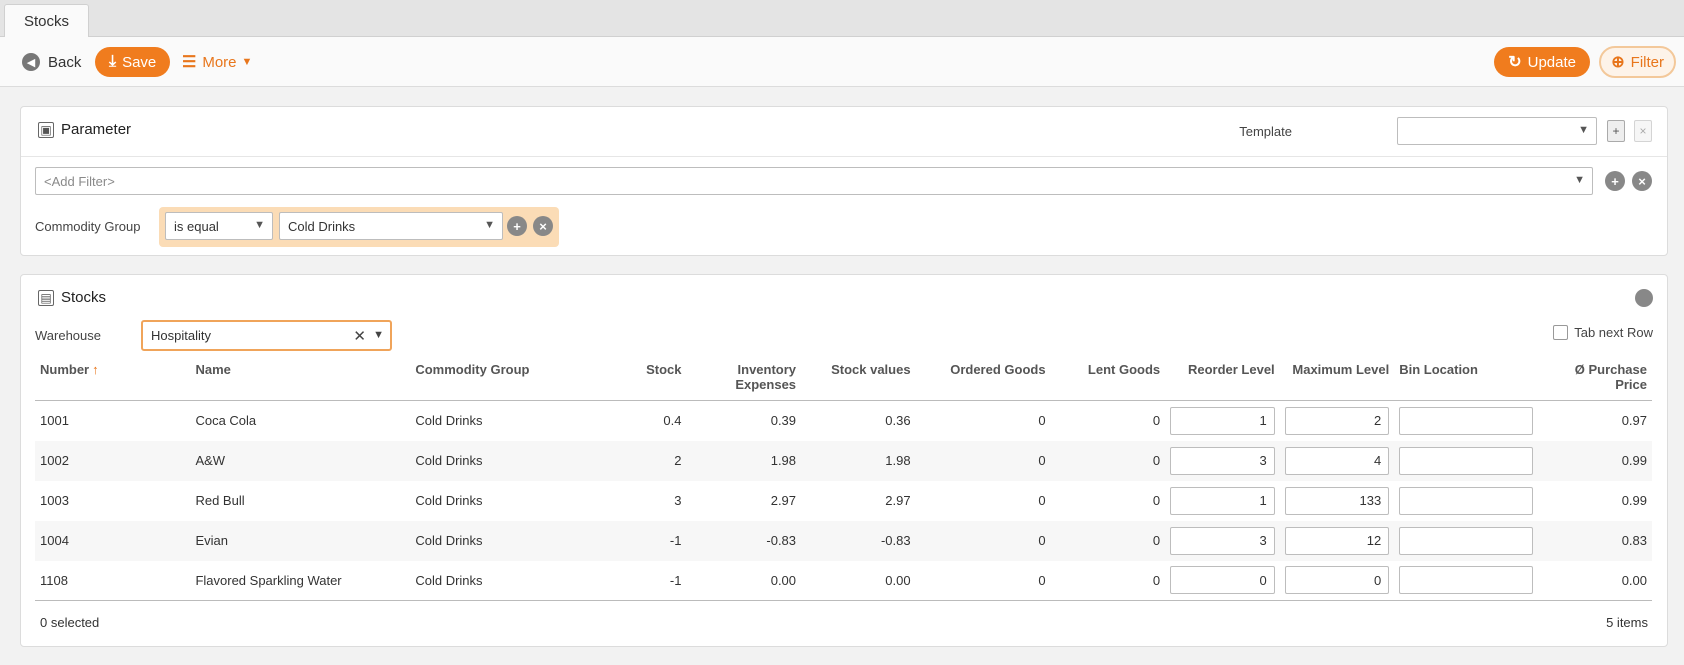 This screenshot has height=665, width=1684. Describe the element at coordinates (858, 379) in the screenshot. I see `column-header: Stock values` at that location.